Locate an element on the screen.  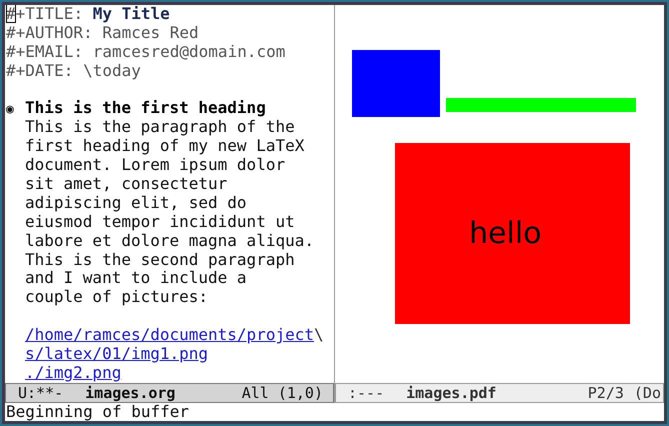
buffer-position: All (1,0) is located at coordinates (282, 393).